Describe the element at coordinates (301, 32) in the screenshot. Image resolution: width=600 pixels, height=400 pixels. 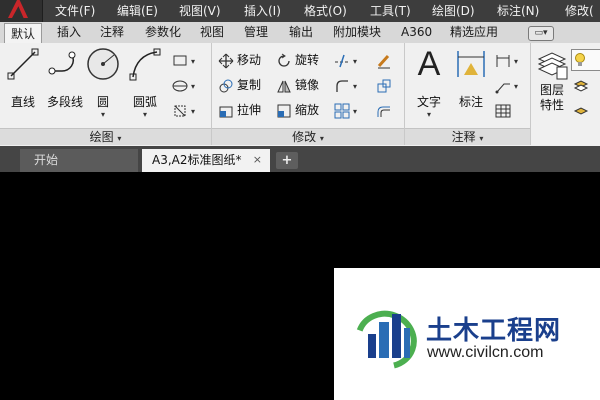
I see `tab-output: 输出` at that location.